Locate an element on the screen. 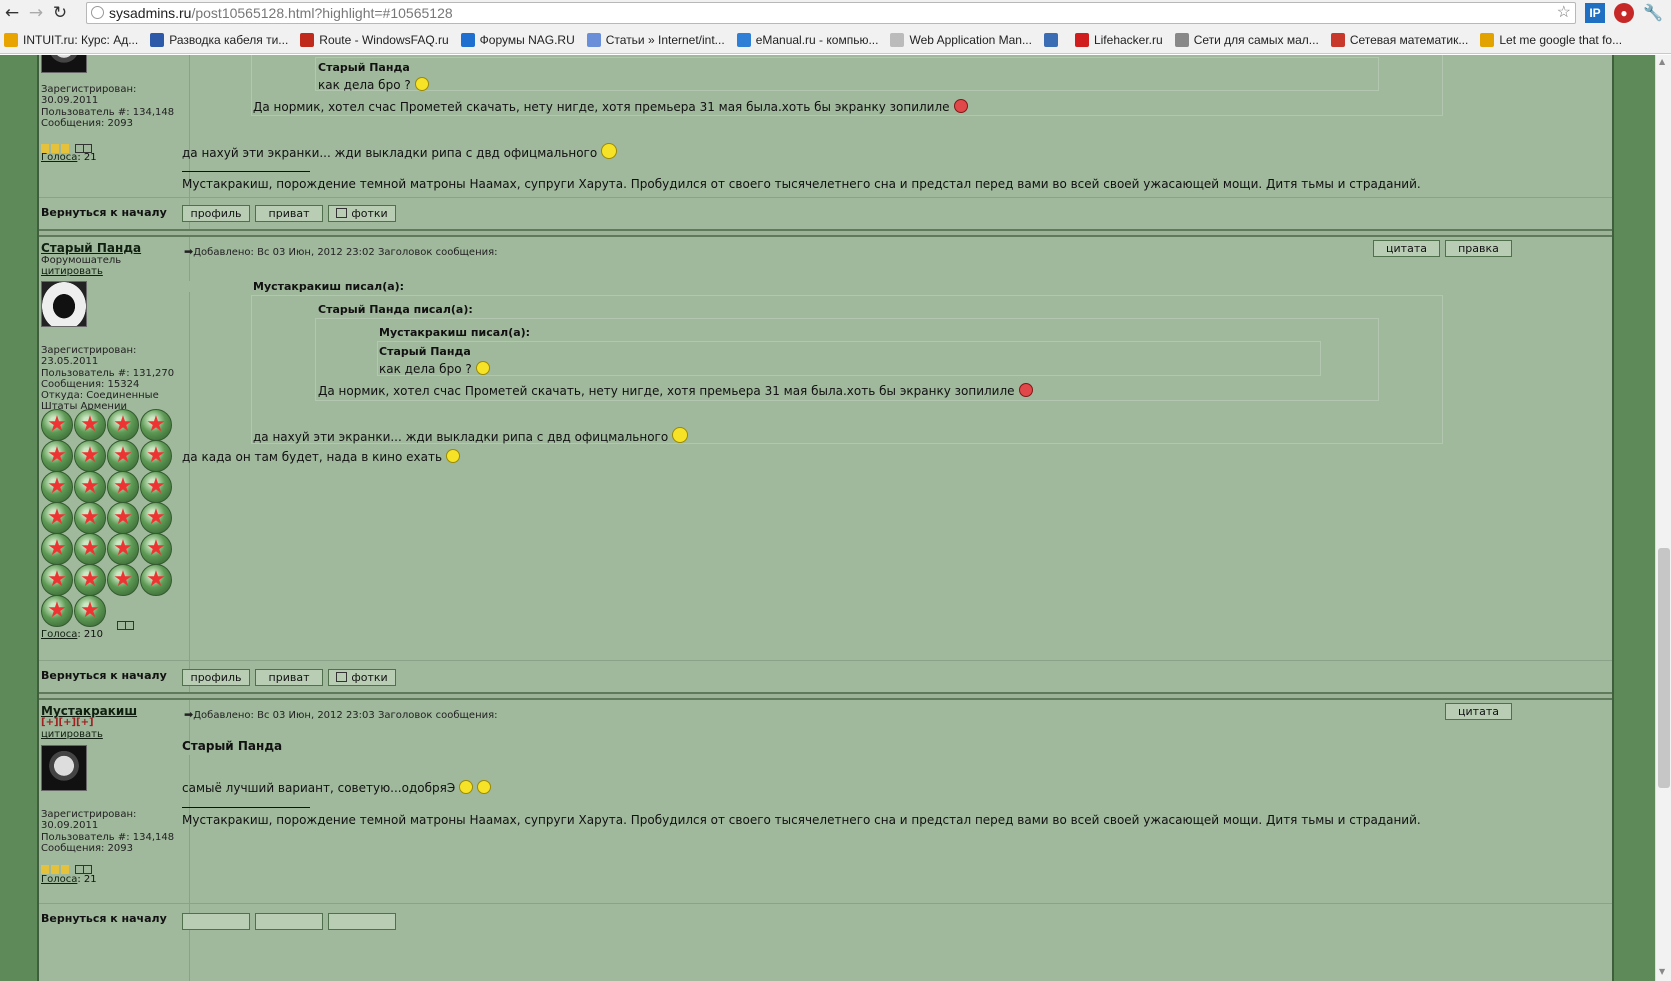 This screenshot has height=981, width=1671. forward-arrow-icon: → is located at coordinates (36, 13).